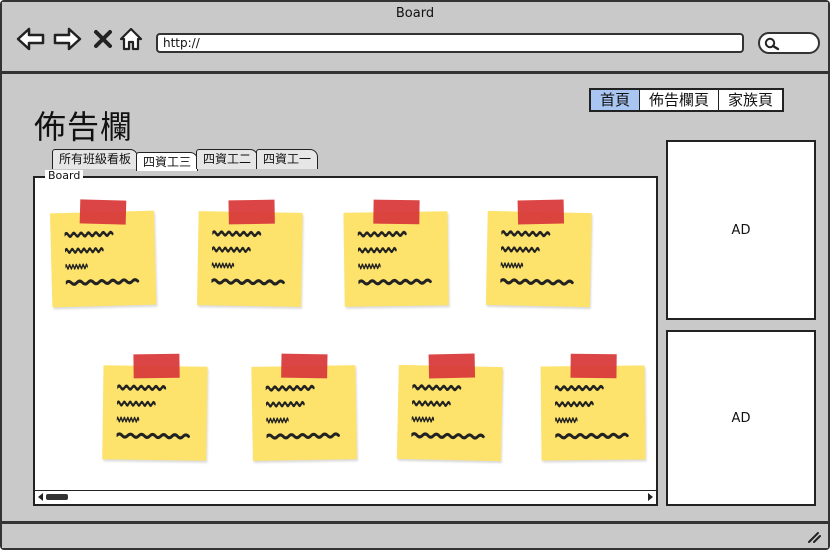 The height and width of the screenshot is (550, 830). I want to click on class-tabs: 所有班級看板 四資工三 四資工二 四資工一, so click(185, 159).